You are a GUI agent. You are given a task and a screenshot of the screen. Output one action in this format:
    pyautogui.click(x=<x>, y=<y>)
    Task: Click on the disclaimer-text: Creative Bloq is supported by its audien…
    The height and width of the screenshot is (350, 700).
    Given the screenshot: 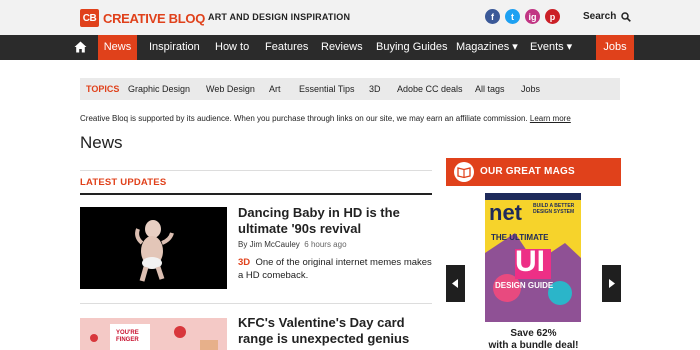 What is the action you would take?
    pyautogui.click(x=304, y=118)
    